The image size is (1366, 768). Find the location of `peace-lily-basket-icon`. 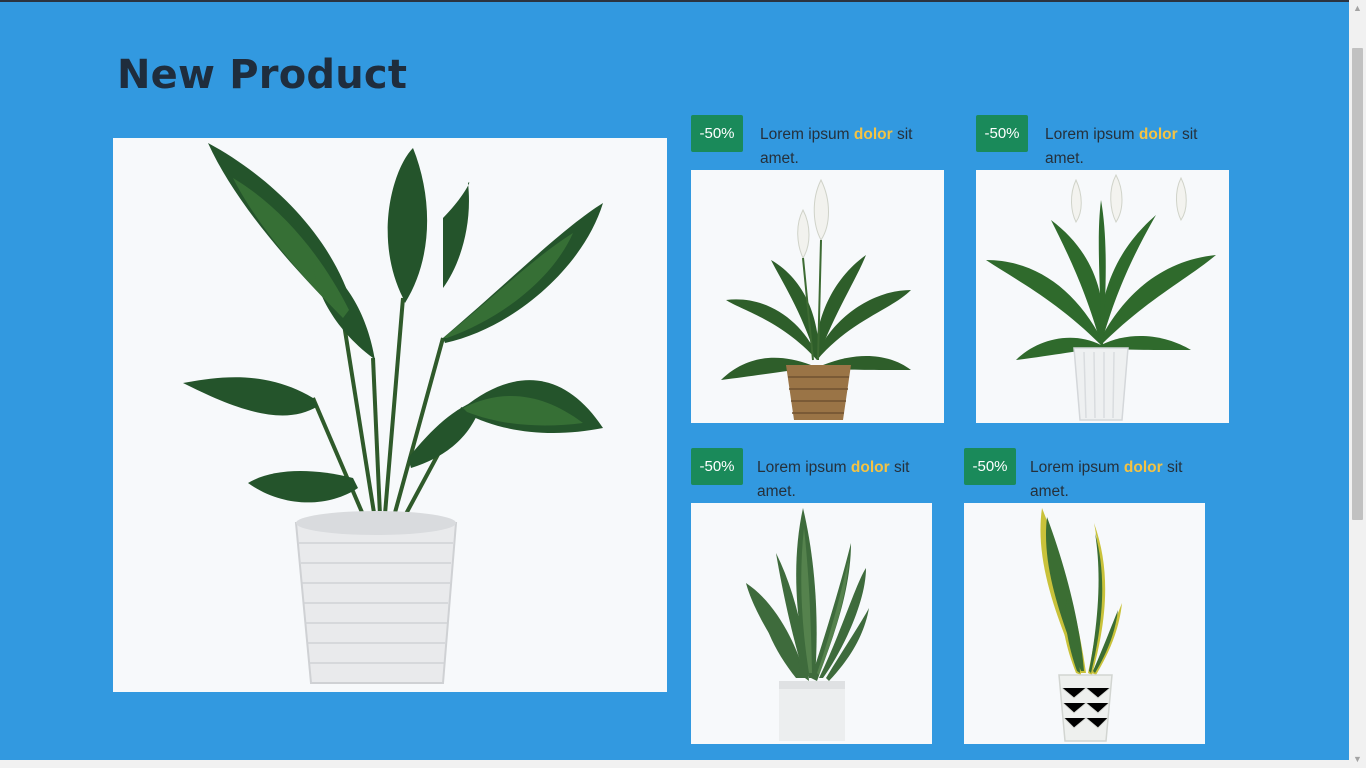

peace-lily-basket-icon is located at coordinates (816, 299).